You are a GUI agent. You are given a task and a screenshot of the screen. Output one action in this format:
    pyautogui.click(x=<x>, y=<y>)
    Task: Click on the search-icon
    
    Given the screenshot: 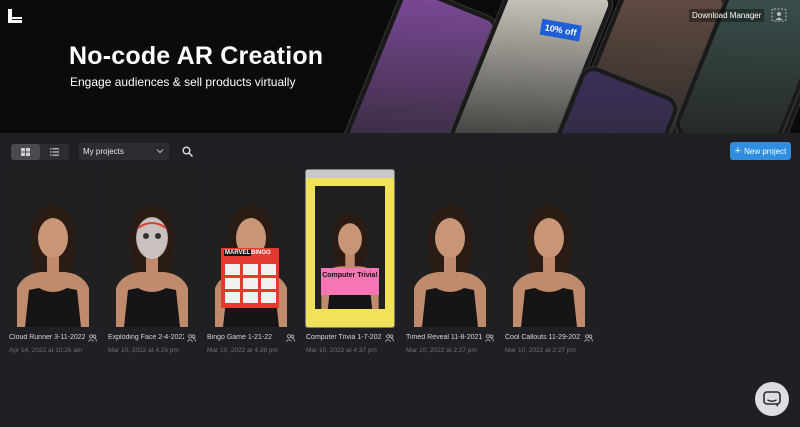 What is the action you would take?
    pyautogui.click(x=187, y=151)
    